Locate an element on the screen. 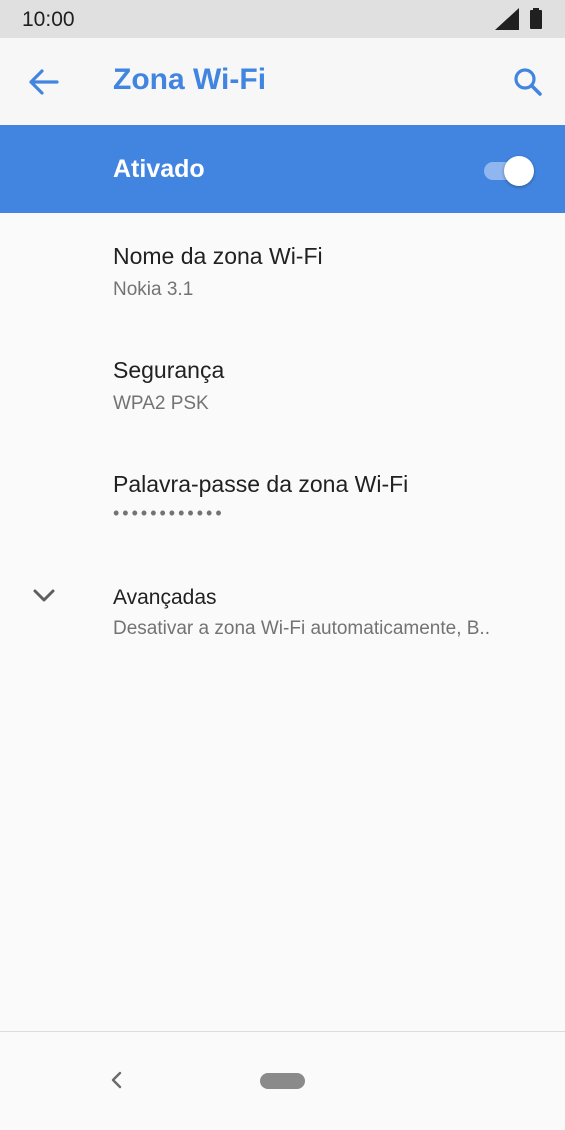 Image resolution: width=565 pixels, height=1130 pixels. hotspot-switch-bar: Ativado is located at coordinates (282, 169).